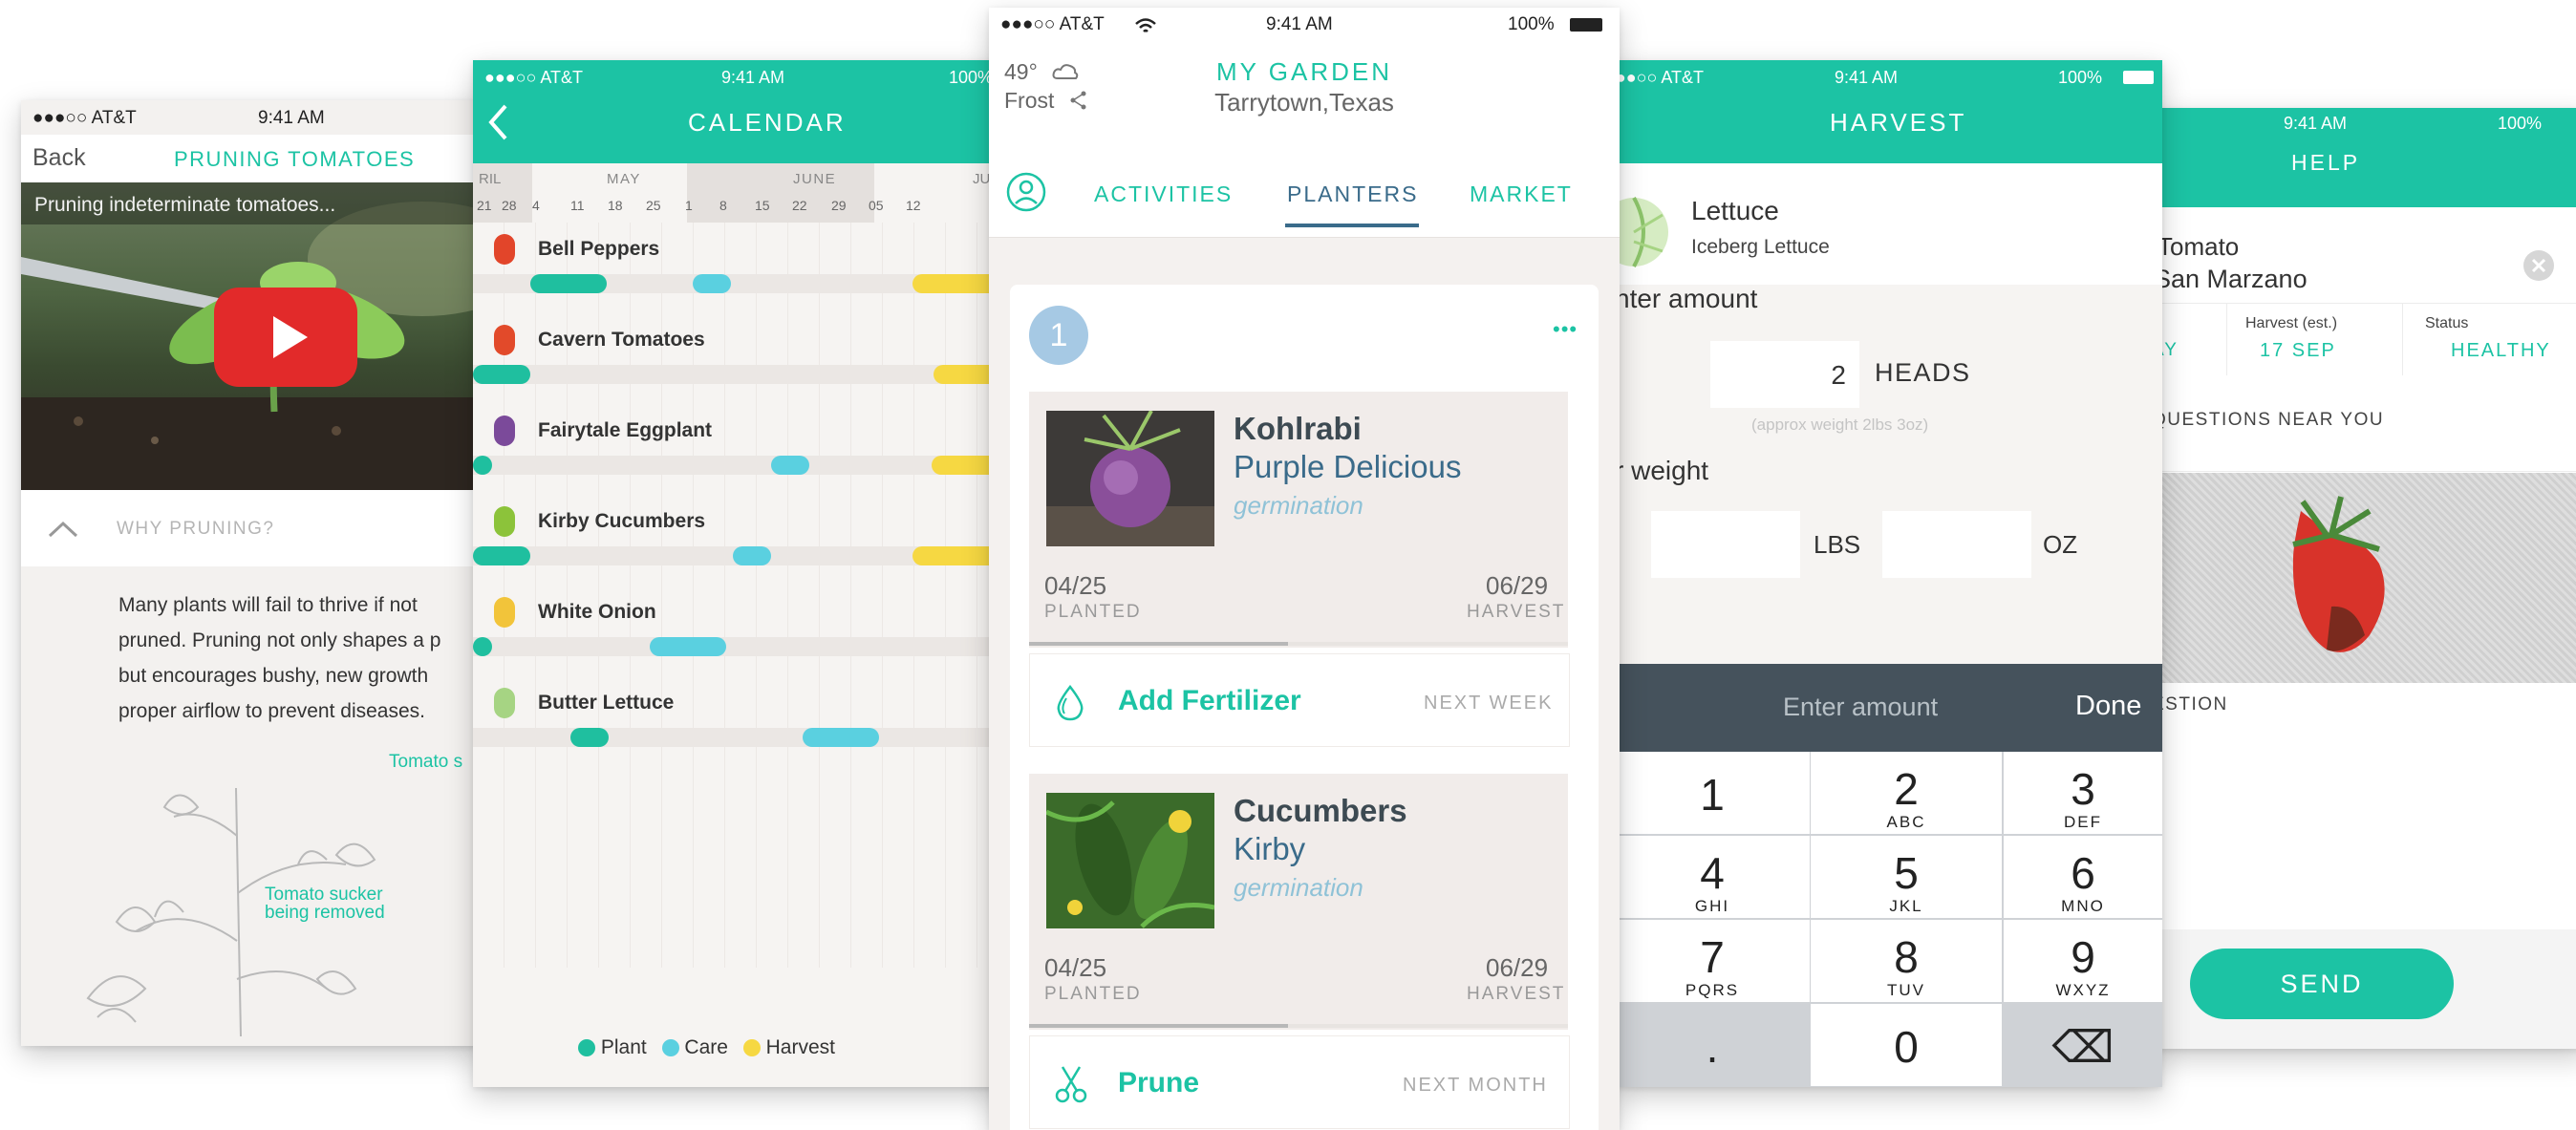 This screenshot has width=2576, height=1130. What do you see at coordinates (1352, 194) in the screenshot?
I see `tab-planters: PLANTERS` at bounding box center [1352, 194].